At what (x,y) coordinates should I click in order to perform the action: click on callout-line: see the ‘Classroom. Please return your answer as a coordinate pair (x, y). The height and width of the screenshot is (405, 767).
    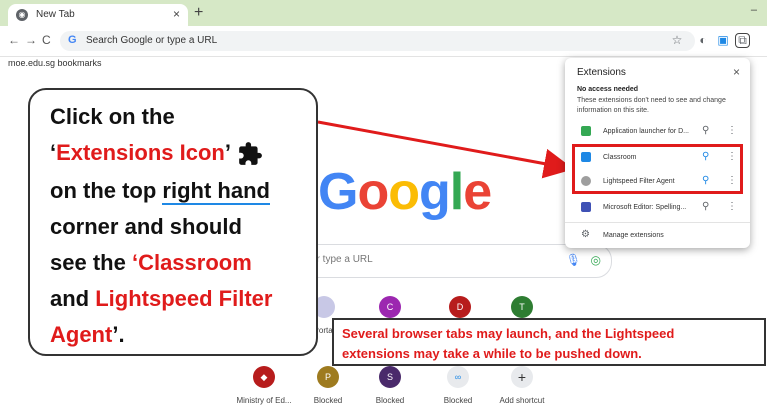
    Looking at the image, I should click on (151, 263).